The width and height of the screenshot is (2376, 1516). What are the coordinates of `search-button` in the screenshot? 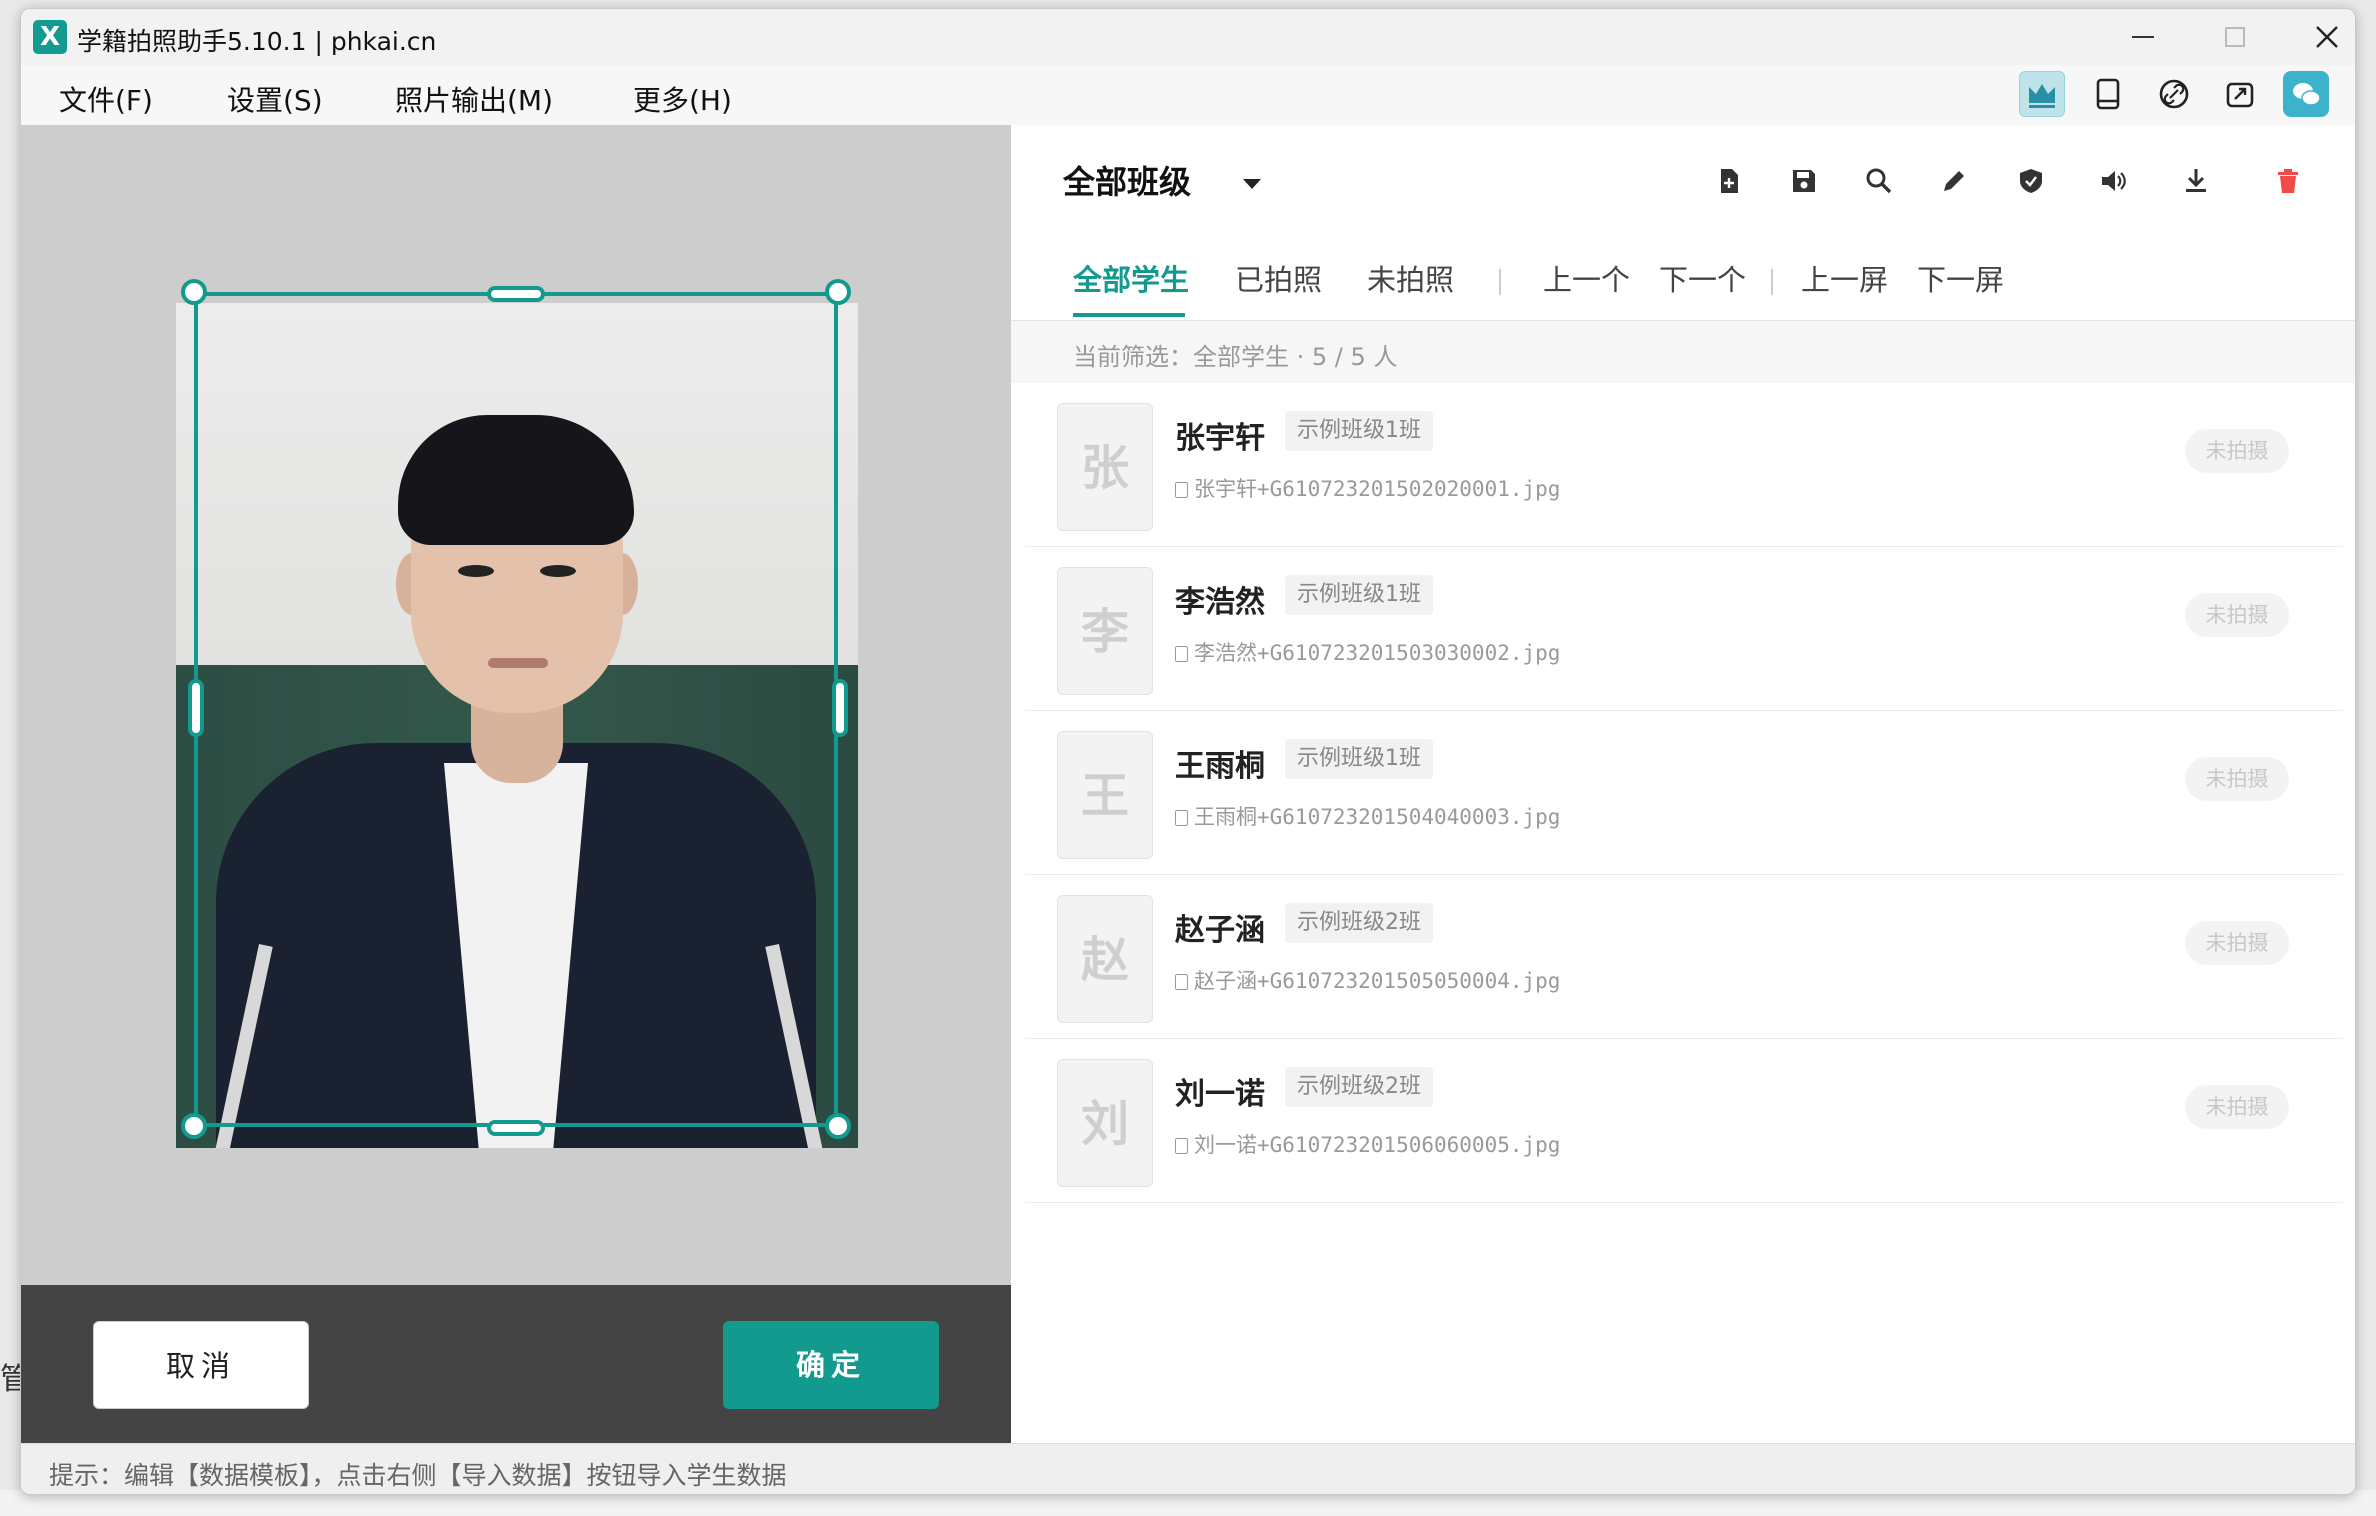 It's located at (1879, 181).